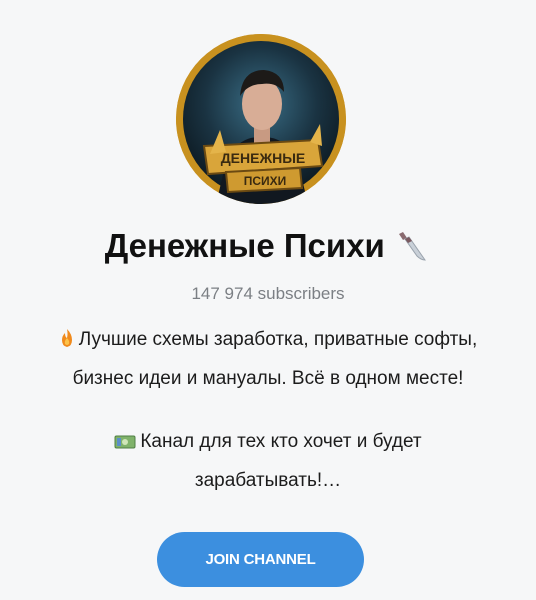  Describe the element at coordinates (244, 245) in the screenshot. I see `channel-title: Денежные Психи` at that location.